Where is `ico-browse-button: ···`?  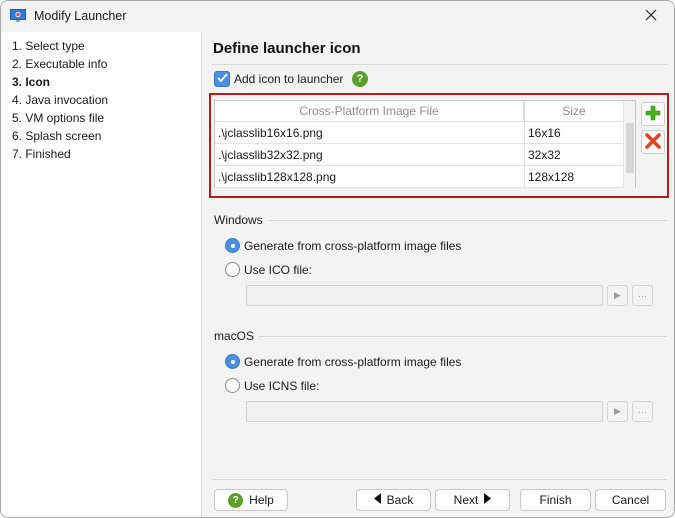
ico-browse-button: ··· is located at coordinates (642, 295).